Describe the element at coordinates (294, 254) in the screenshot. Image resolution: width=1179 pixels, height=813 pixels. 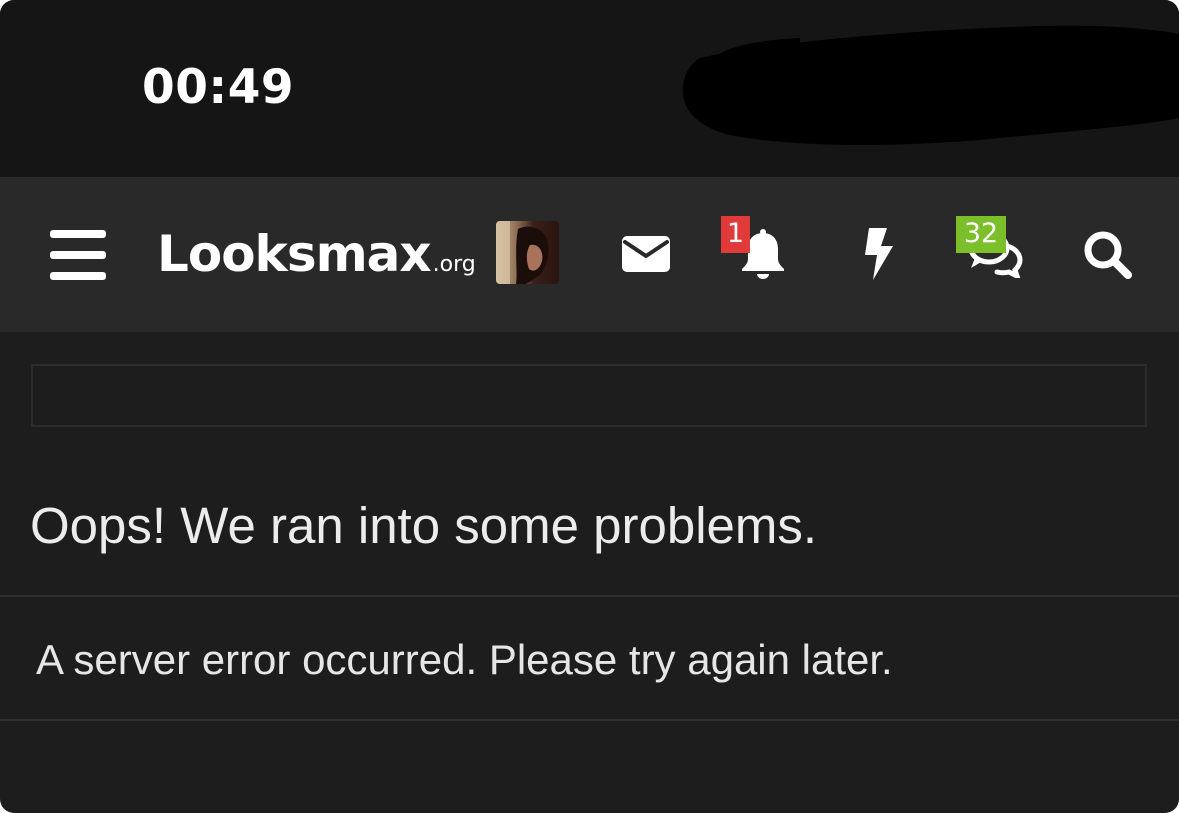
I see `logo-text: Looksmax` at that location.